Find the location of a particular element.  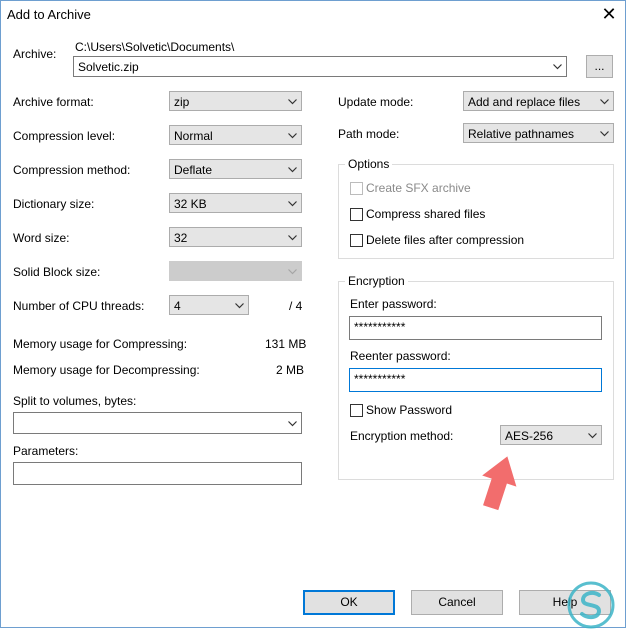

compression-method-label: Compression method: is located at coordinates (72, 170).